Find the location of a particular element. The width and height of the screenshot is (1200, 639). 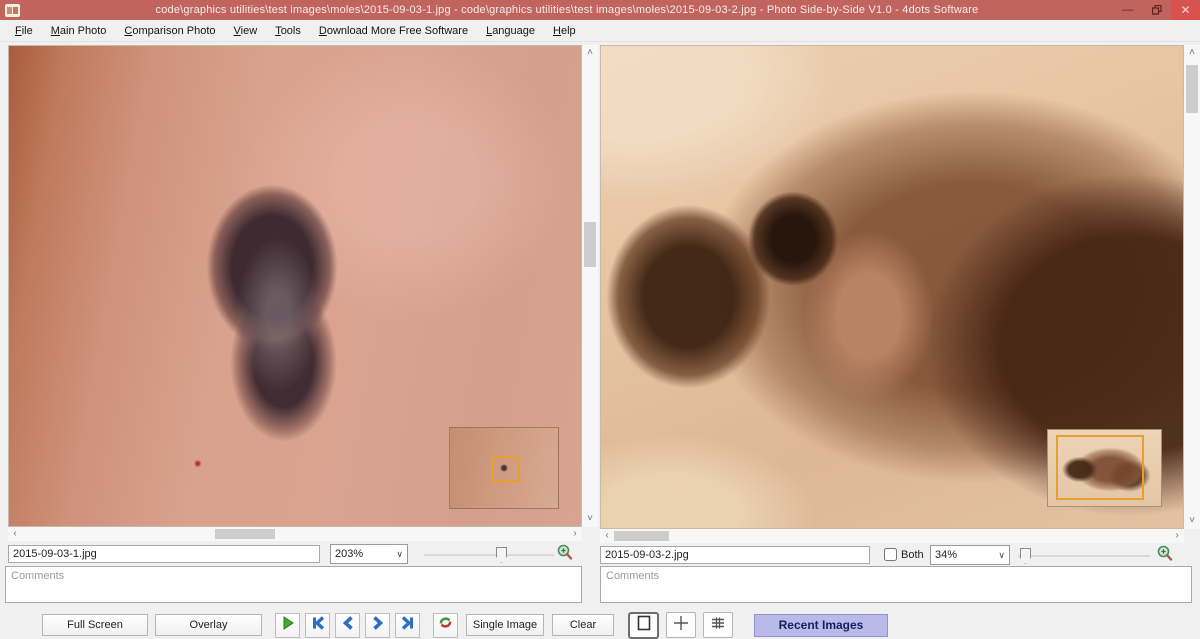

both-label: Both is located at coordinates (912, 554).